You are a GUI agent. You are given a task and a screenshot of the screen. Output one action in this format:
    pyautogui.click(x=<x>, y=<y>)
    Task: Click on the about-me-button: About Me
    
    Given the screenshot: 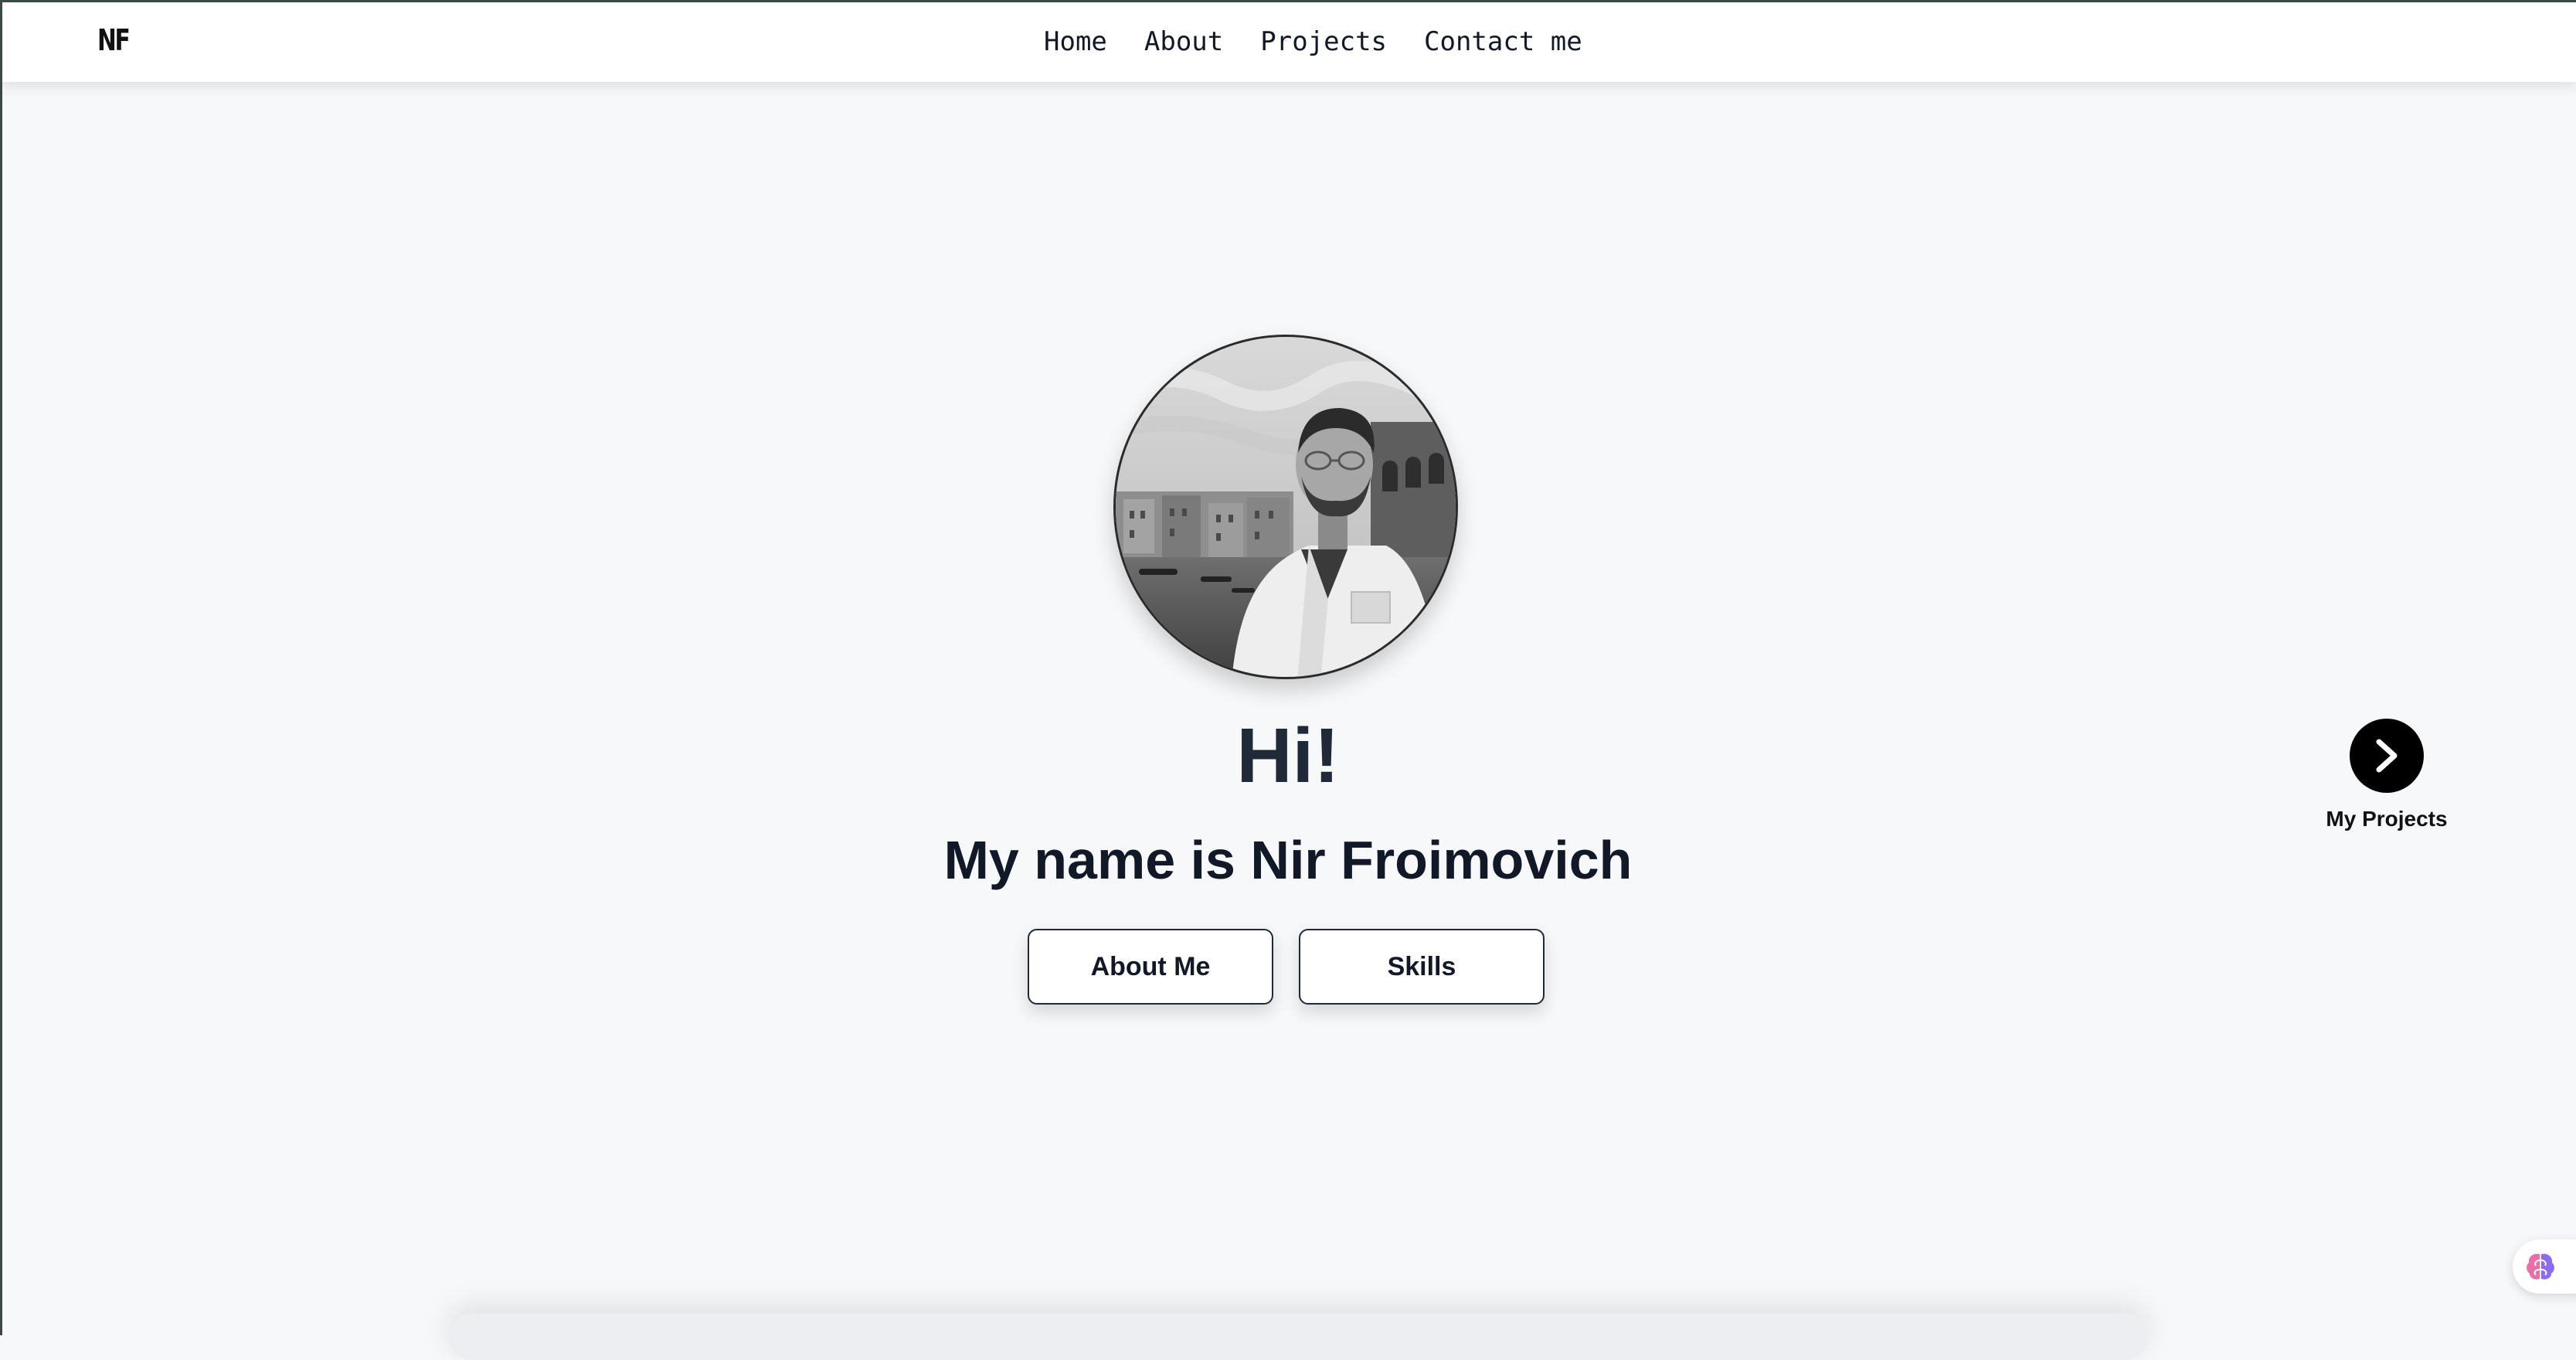 What is the action you would take?
    pyautogui.click(x=1150, y=967)
    